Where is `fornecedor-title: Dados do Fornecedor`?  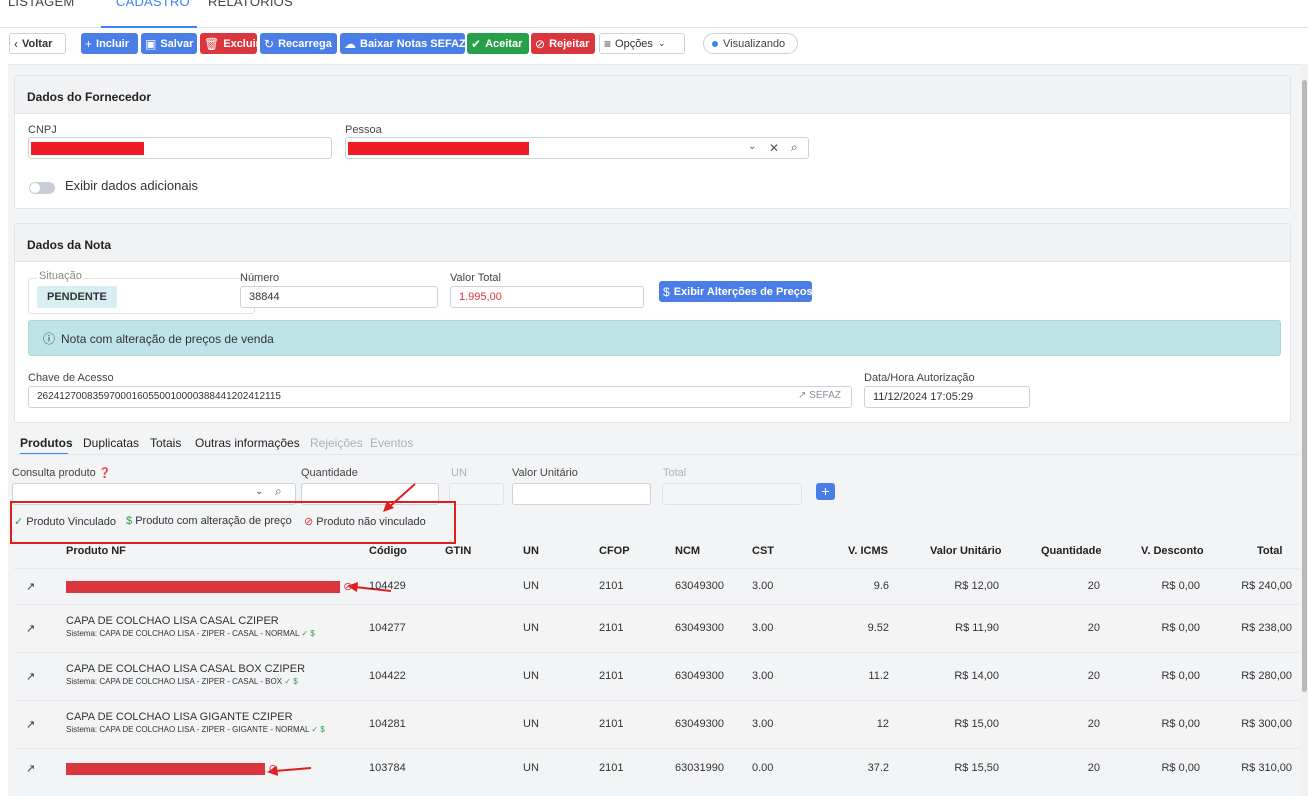 fornecedor-title: Dados do Fornecedor is located at coordinates (652, 95).